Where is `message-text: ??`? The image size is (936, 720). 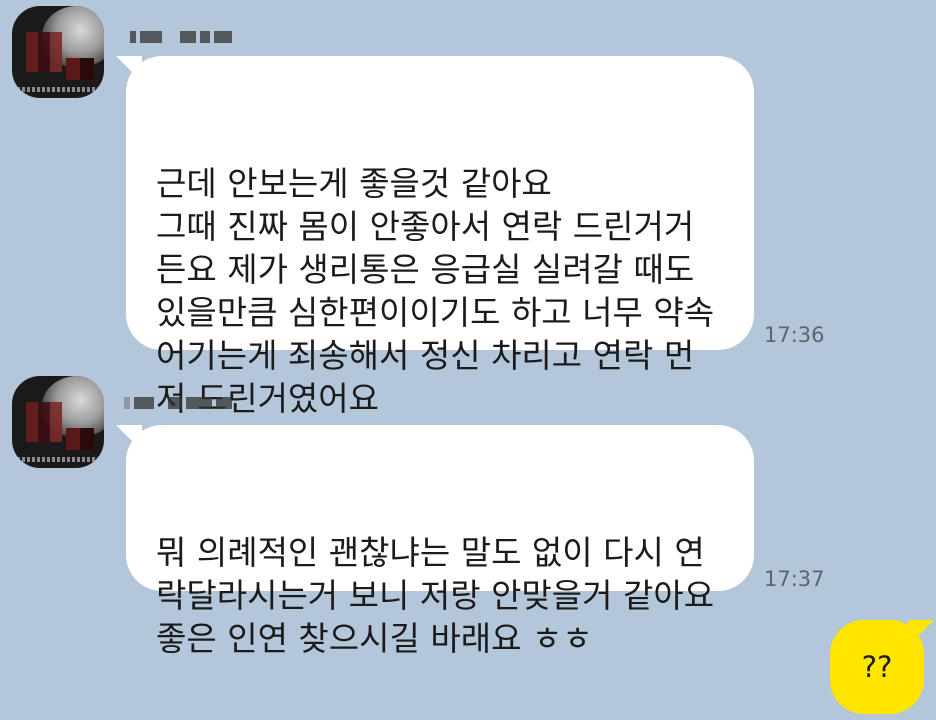
message-text: ?? is located at coordinates (877, 667).